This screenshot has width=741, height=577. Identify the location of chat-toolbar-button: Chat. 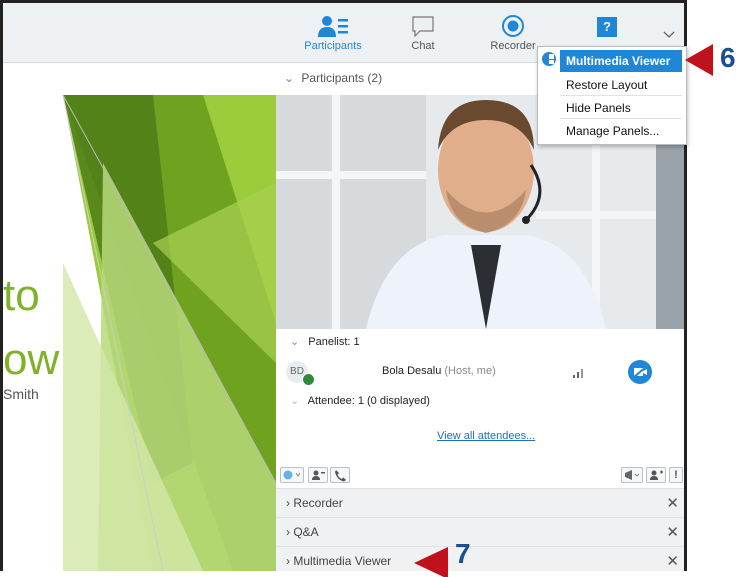
(423, 32).